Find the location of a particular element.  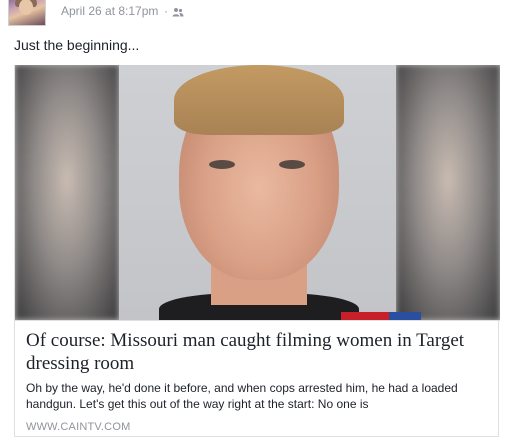

avatar-face is located at coordinates (26, 7).